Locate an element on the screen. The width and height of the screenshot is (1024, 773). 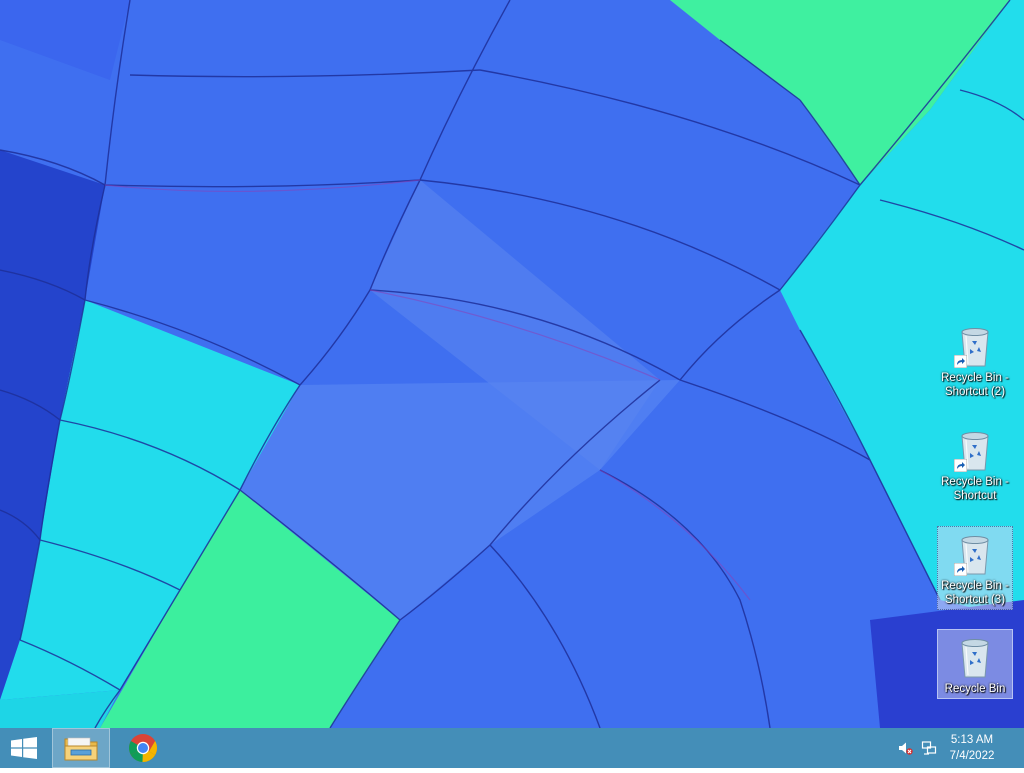
desktop-icon-label: Recycle Bin - Shortcut (2) is located at coordinates (975, 385).